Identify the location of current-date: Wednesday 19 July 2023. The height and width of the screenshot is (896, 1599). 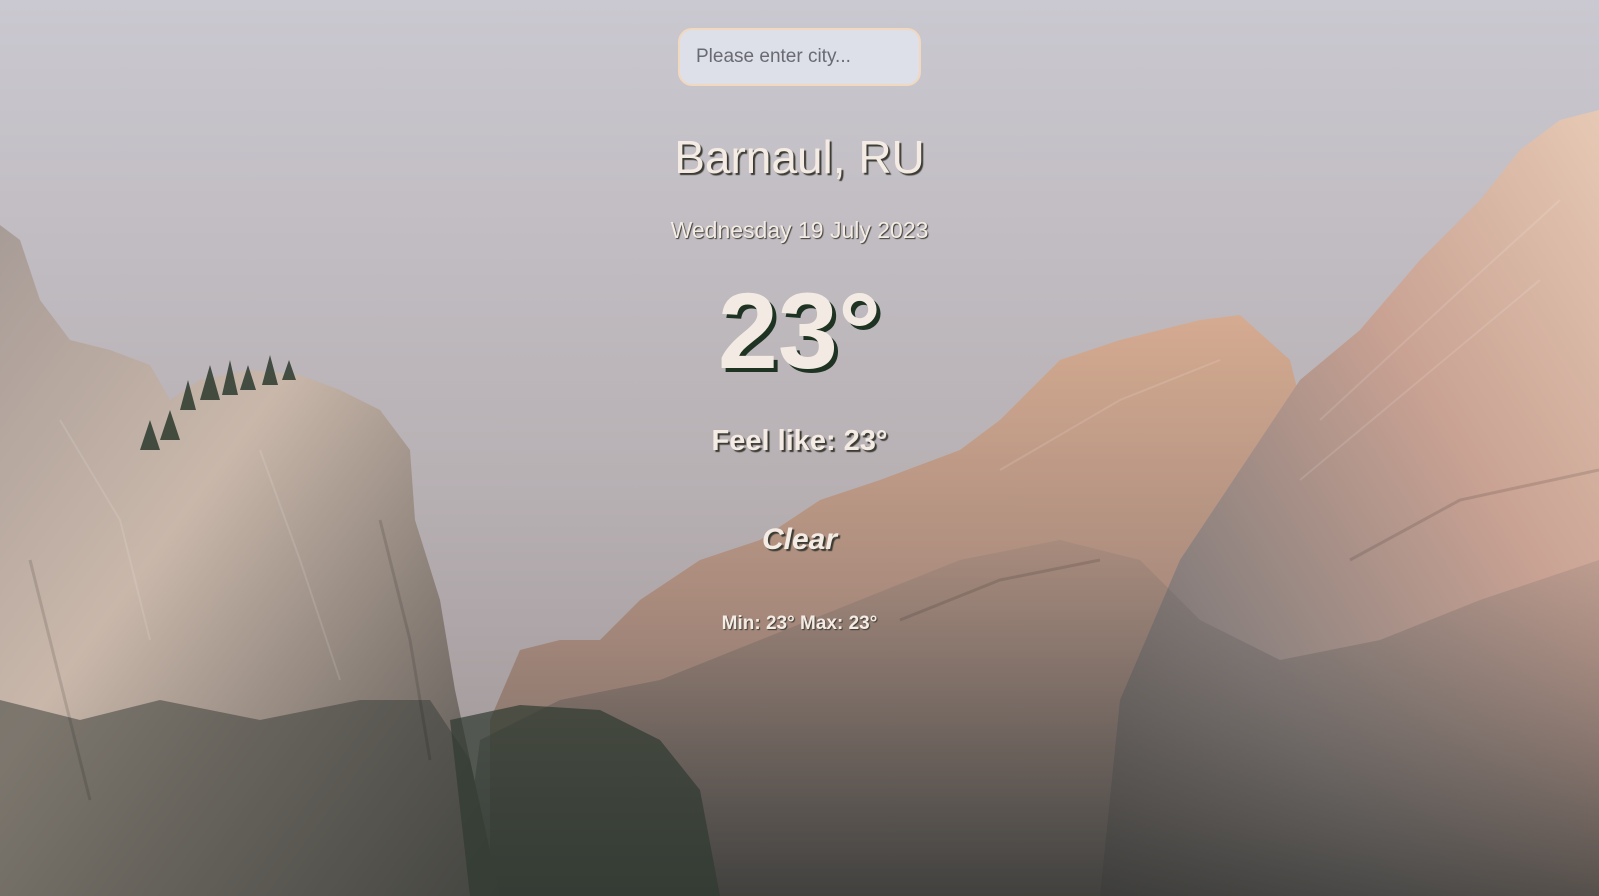
(799, 230).